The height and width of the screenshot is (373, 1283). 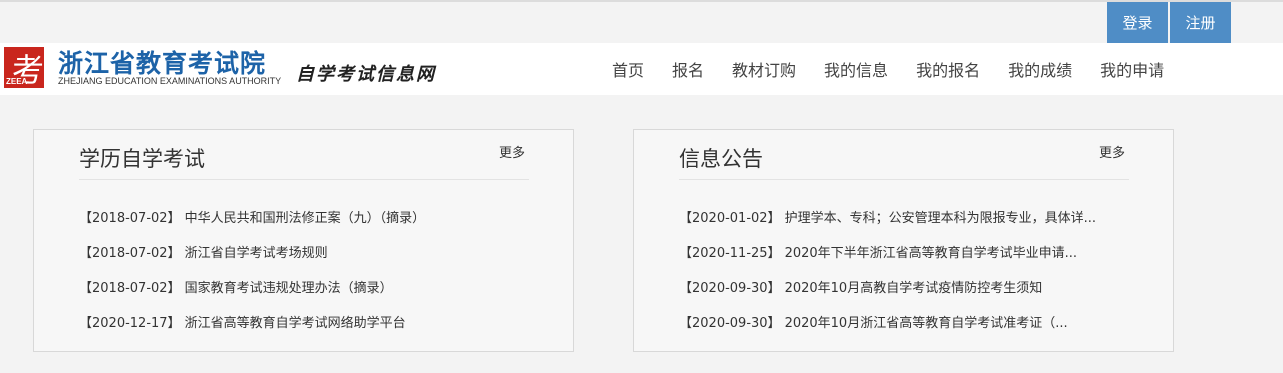 I want to click on list-item: 【2020-12-17】 浙江省高等教育自学考试网络助学平台, so click(x=252, y=329).